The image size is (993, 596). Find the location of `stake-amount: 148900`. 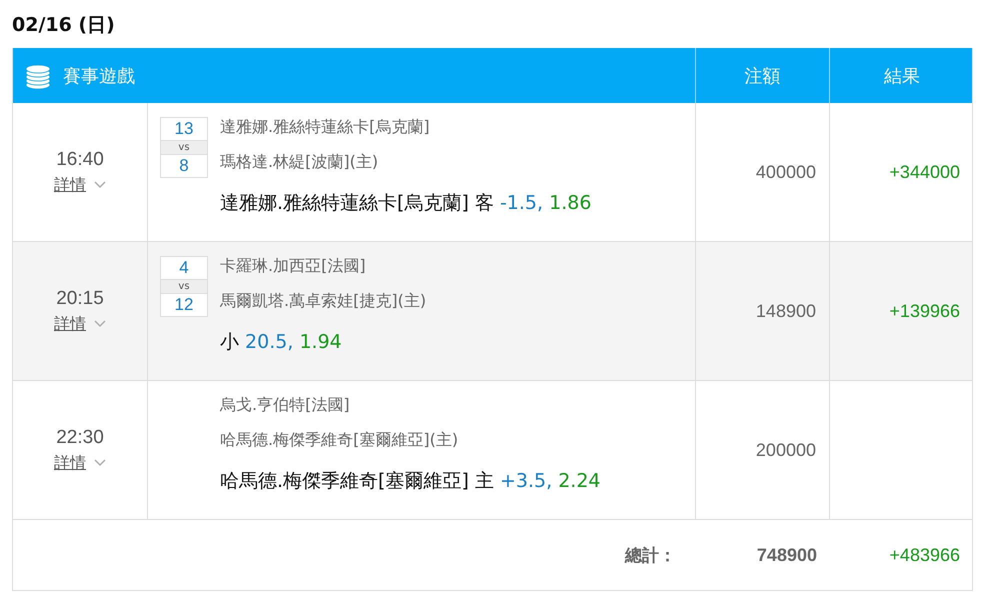

stake-amount: 148900 is located at coordinates (786, 311).